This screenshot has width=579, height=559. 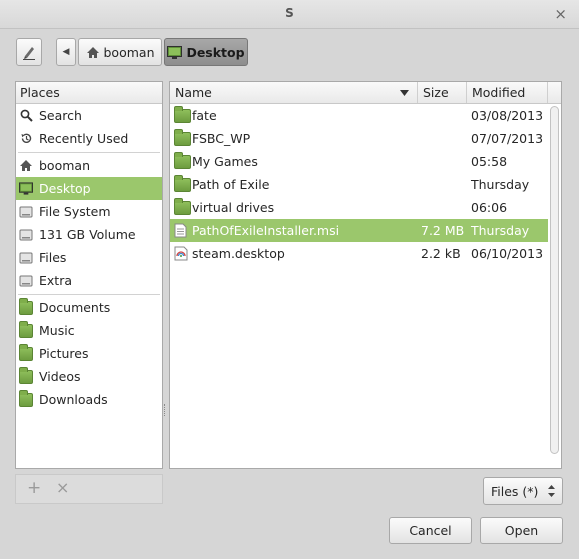 I want to click on file-name: PathOfExileInstaller.msi, so click(x=266, y=230).